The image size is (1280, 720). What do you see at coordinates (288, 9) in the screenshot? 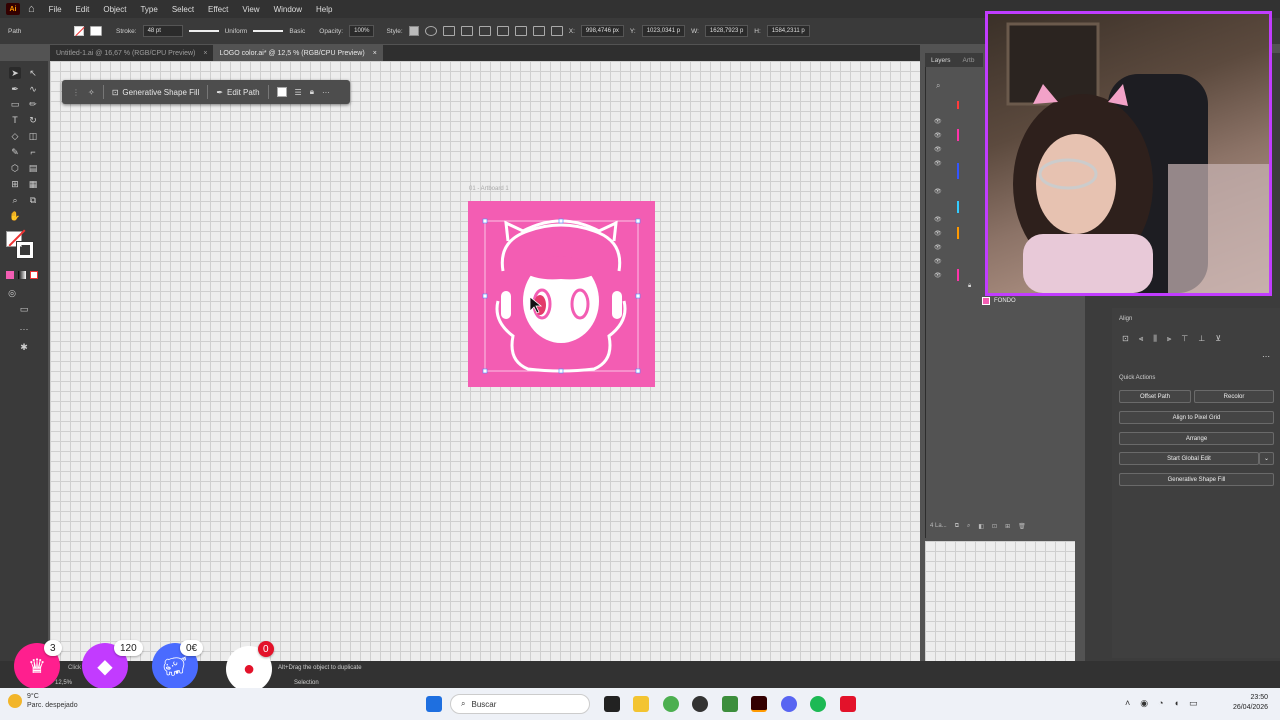
I see `menu-window: Window` at bounding box center [288, 9].